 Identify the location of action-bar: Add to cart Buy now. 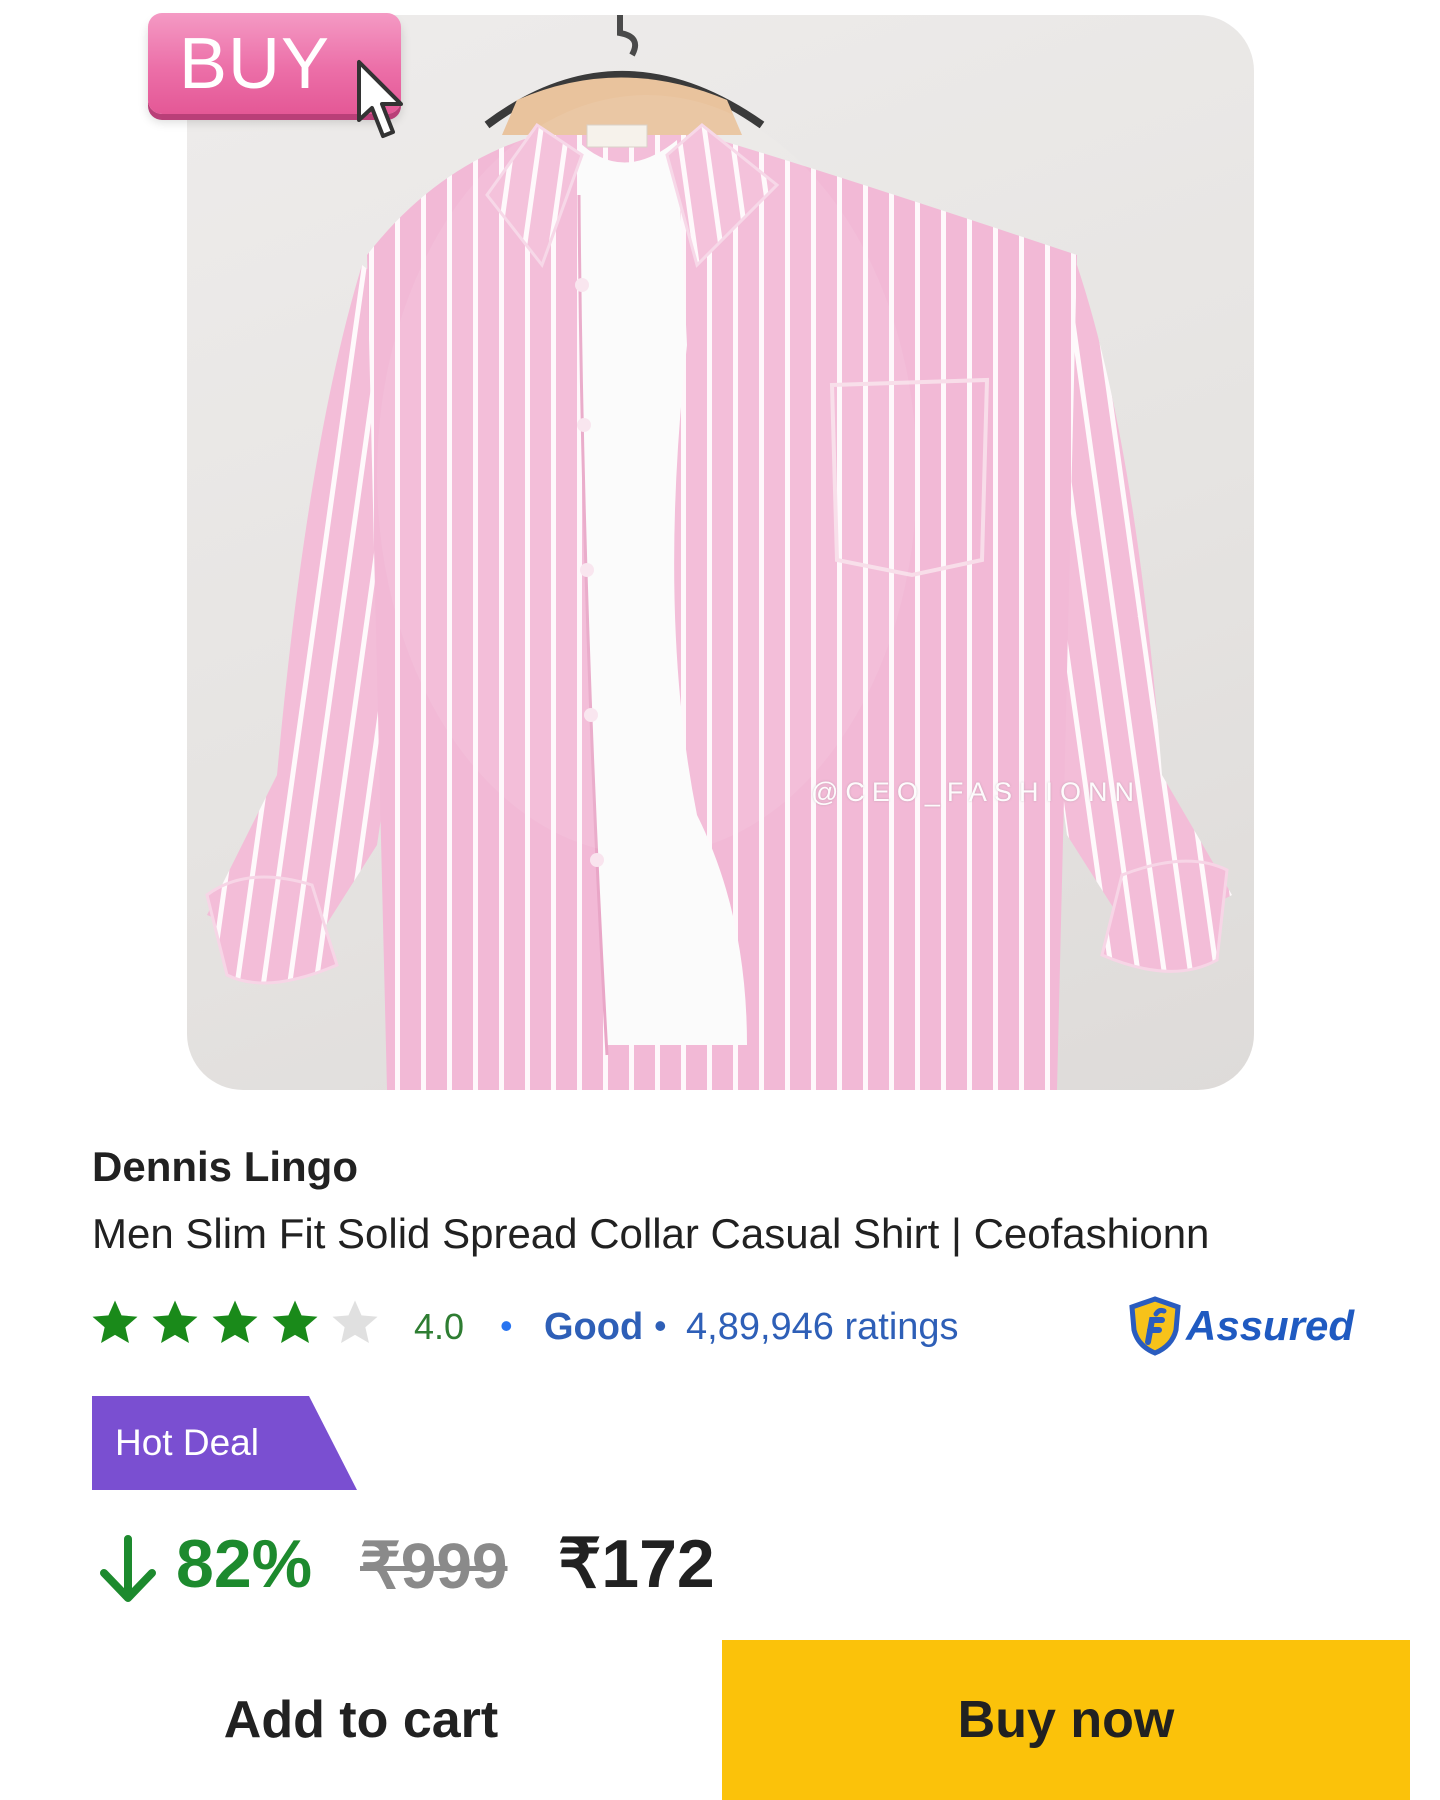
(720, 1720).